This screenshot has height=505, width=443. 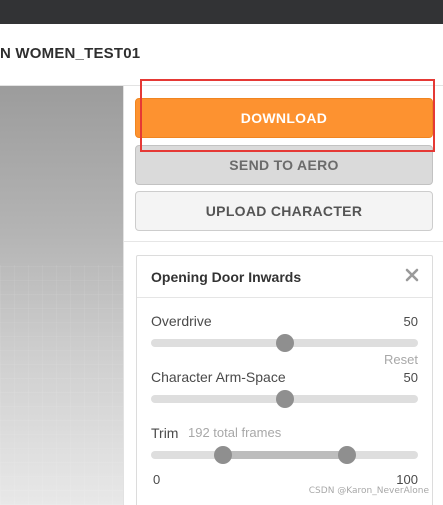 What do you see at coordinates (368, 491) in the screenshot?
I see `watermark-text: CSDN @Karon_NeverAlone` at bounding box center [368, 491].